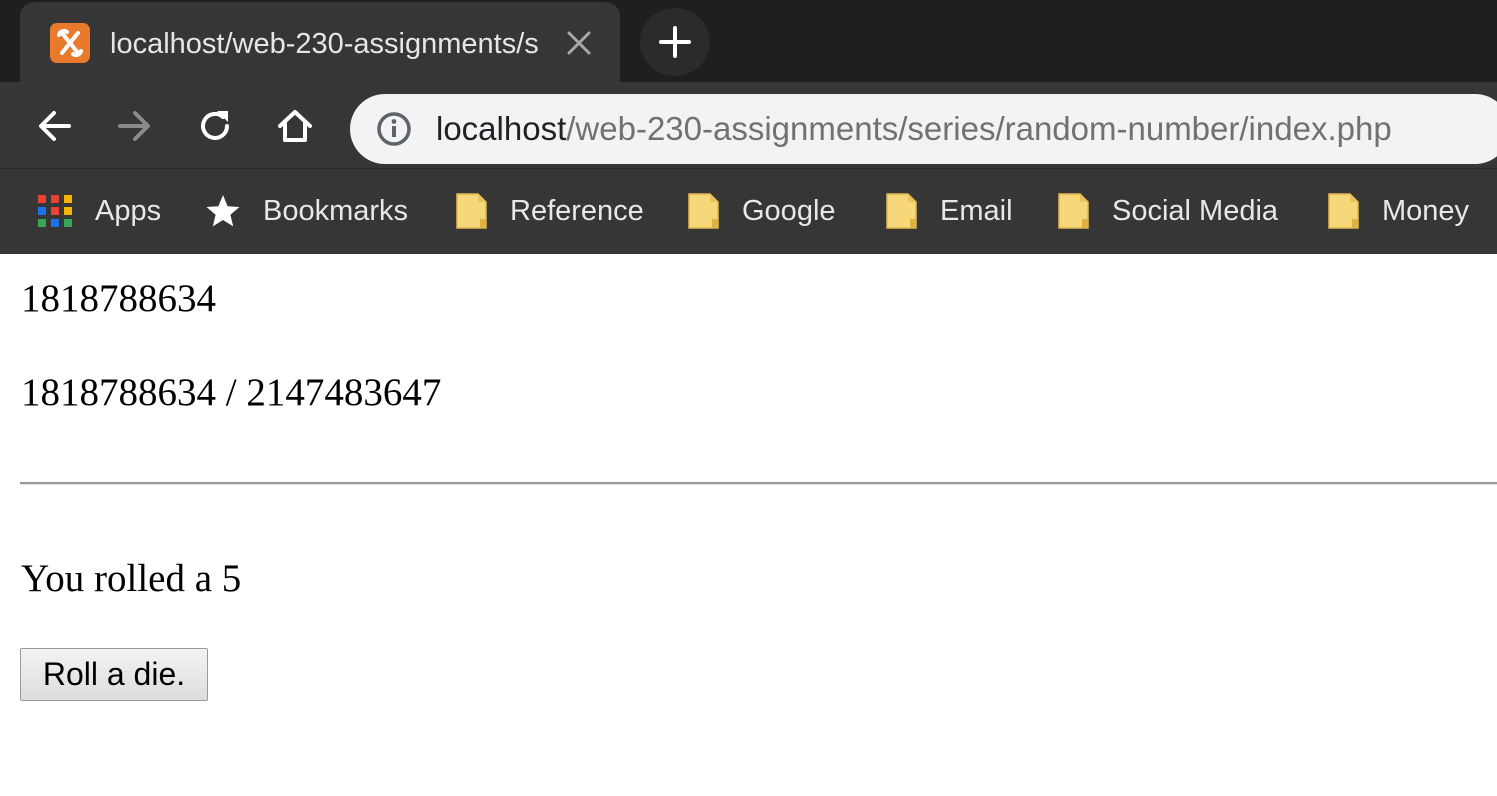  I want to click on bookmark-label: Bookmarks, so click(336, 211).